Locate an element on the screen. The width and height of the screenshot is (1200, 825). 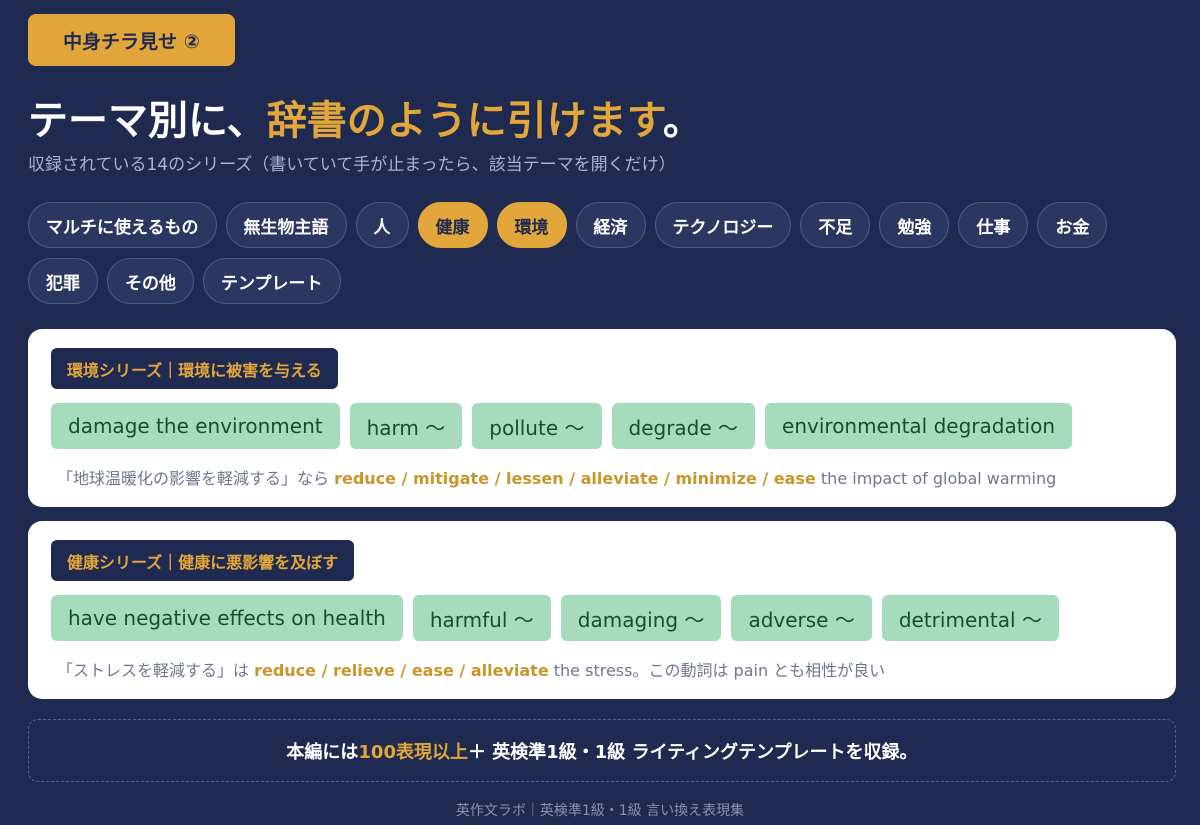
expression-chip: harmful 〜 is located at coordinates (481, 618).